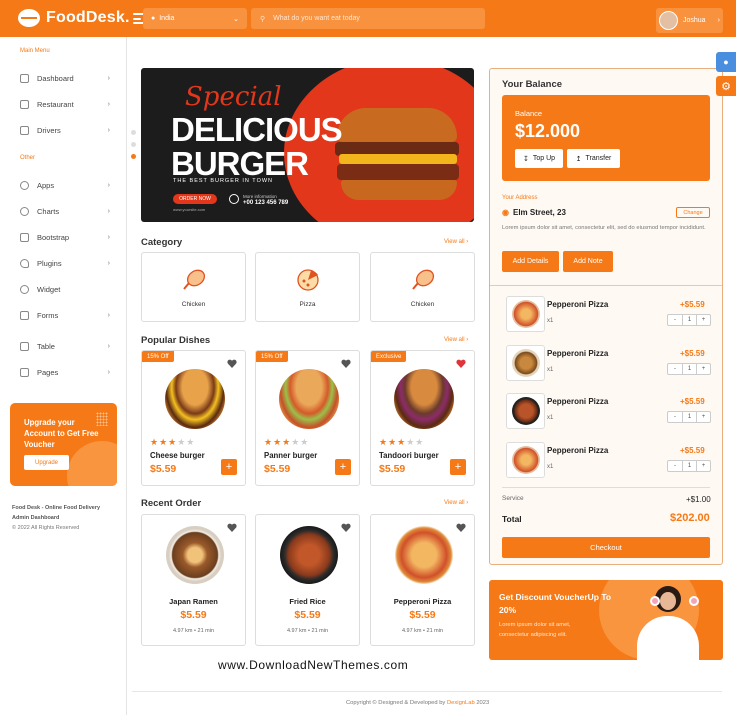  Describe the element at coordinates (193, 418) in the screenshot. I see `dish-card: 15% Off ★★★★★ Cheese burger $5.59 +` at that location.